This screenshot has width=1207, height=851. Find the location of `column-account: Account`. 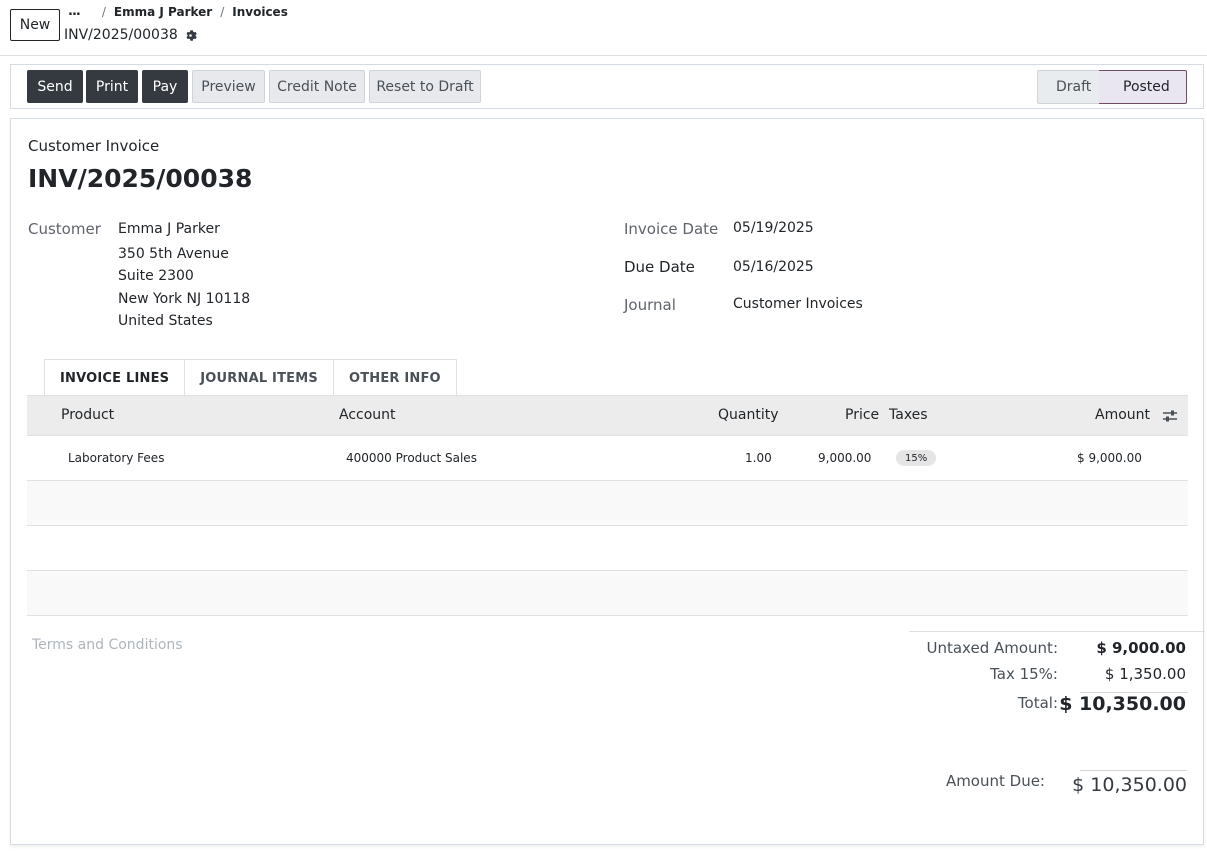

column-account: Account is located at coordinates (367, 415).